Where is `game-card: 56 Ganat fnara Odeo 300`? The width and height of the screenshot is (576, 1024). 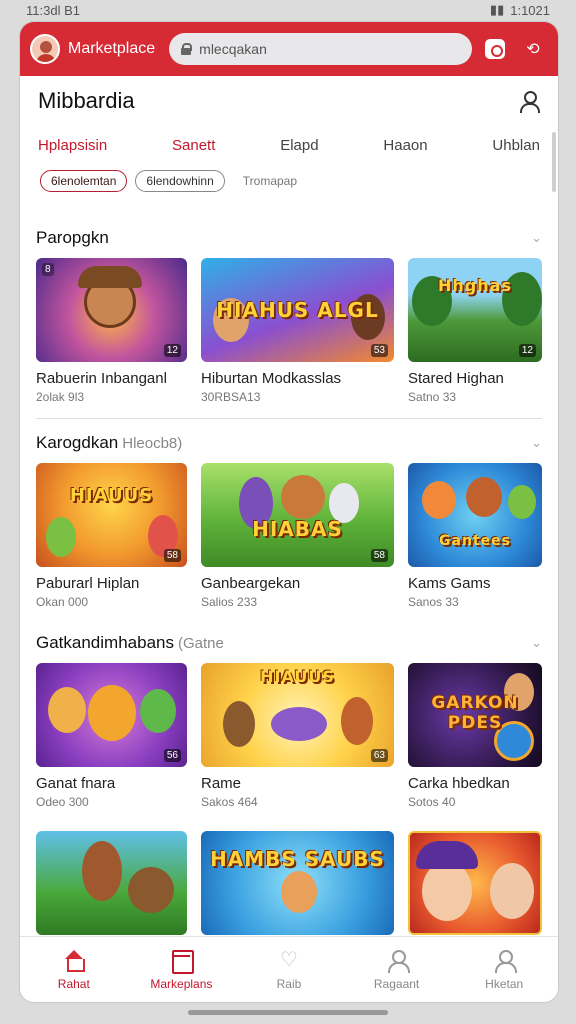
game-card: 56 Ganat fnara Odeo 300 is located at coordinates (111, 736).